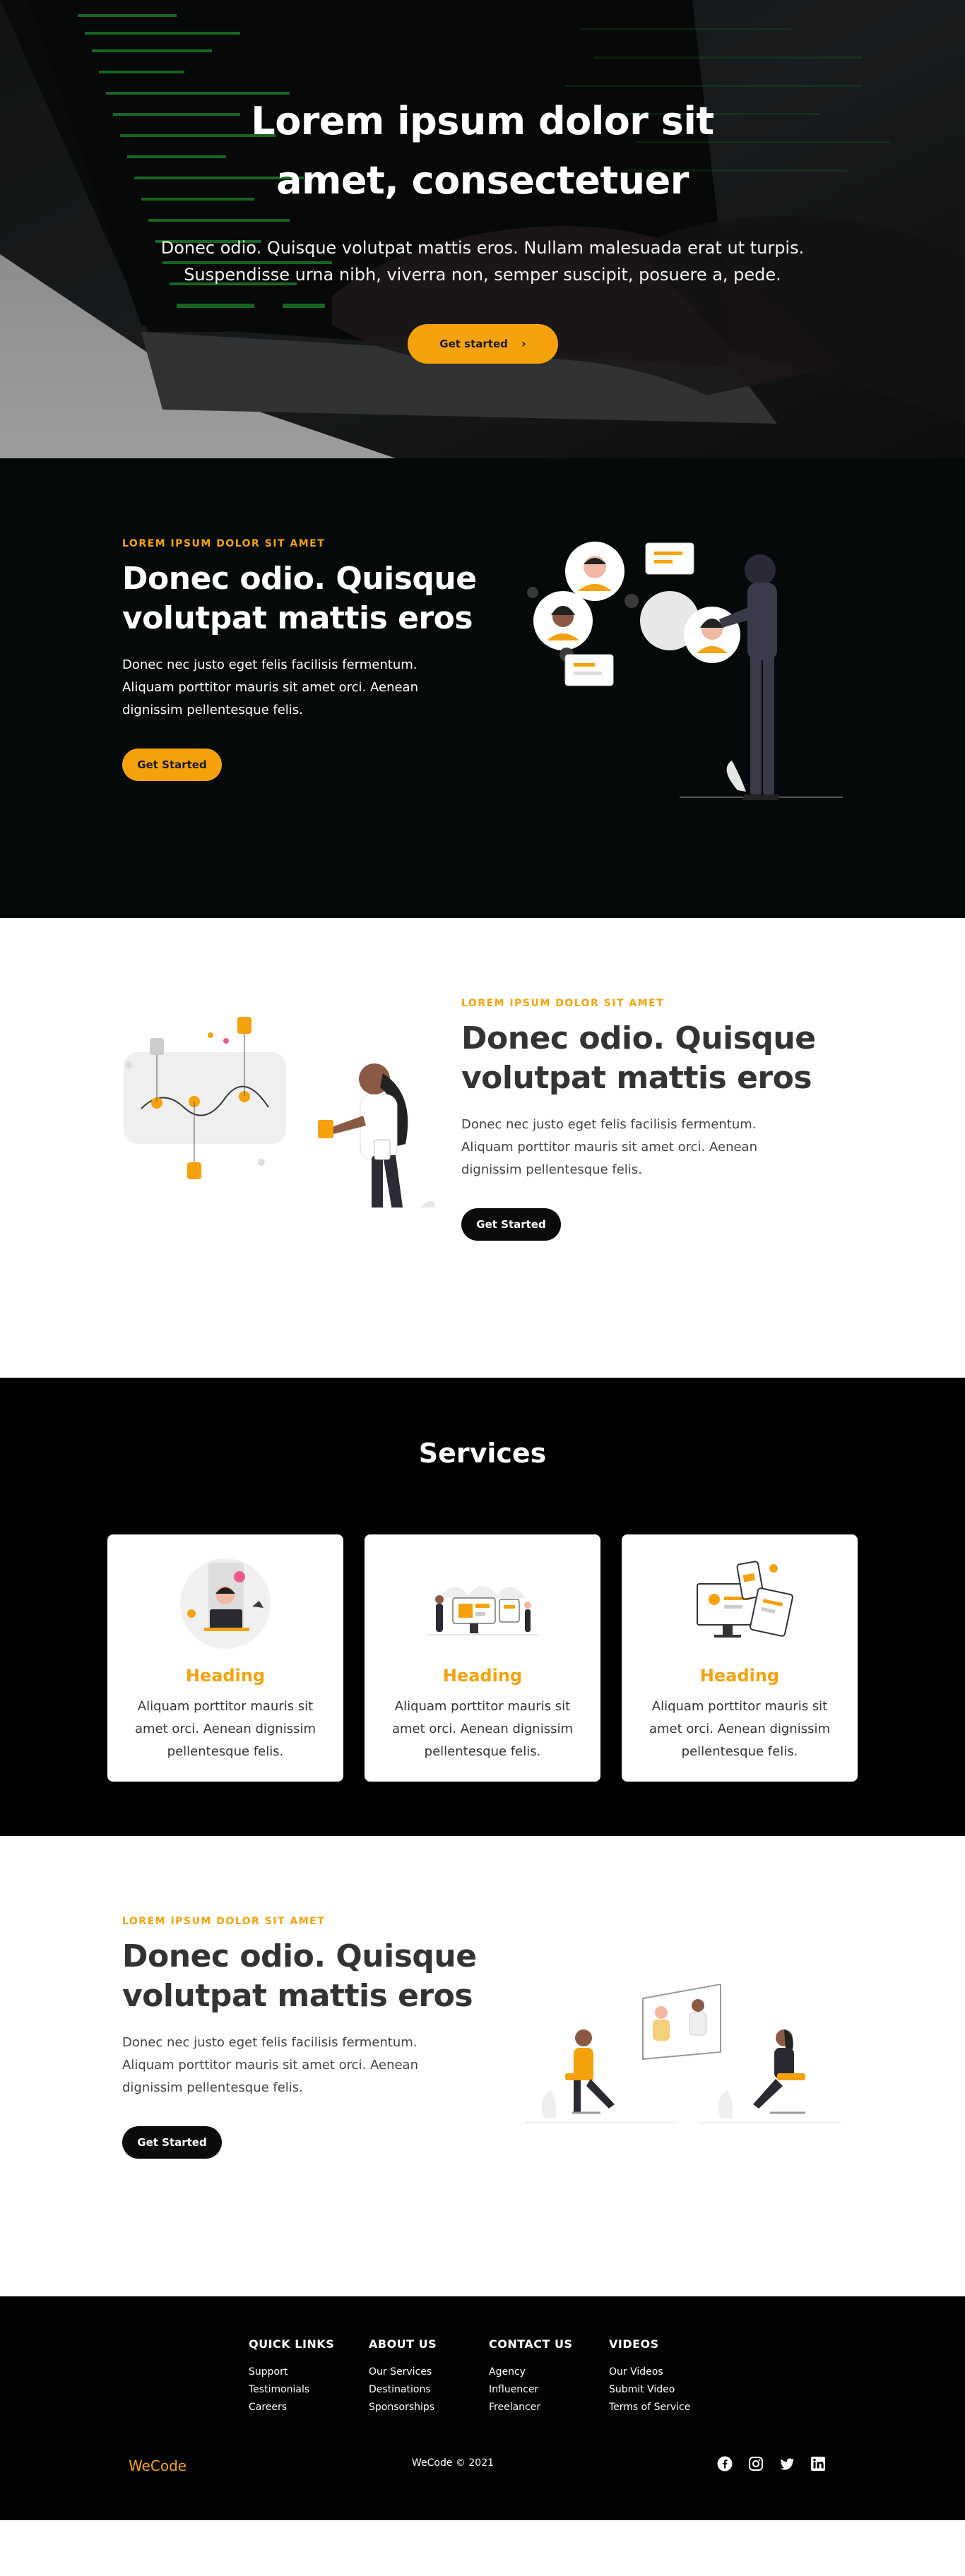 The height and width of the screenshot is (2576, 965). What do you see at coordinates (482, 1610) in the screenshot?
I see `dashboard-team-icon` at bounding box center [482, 1610].